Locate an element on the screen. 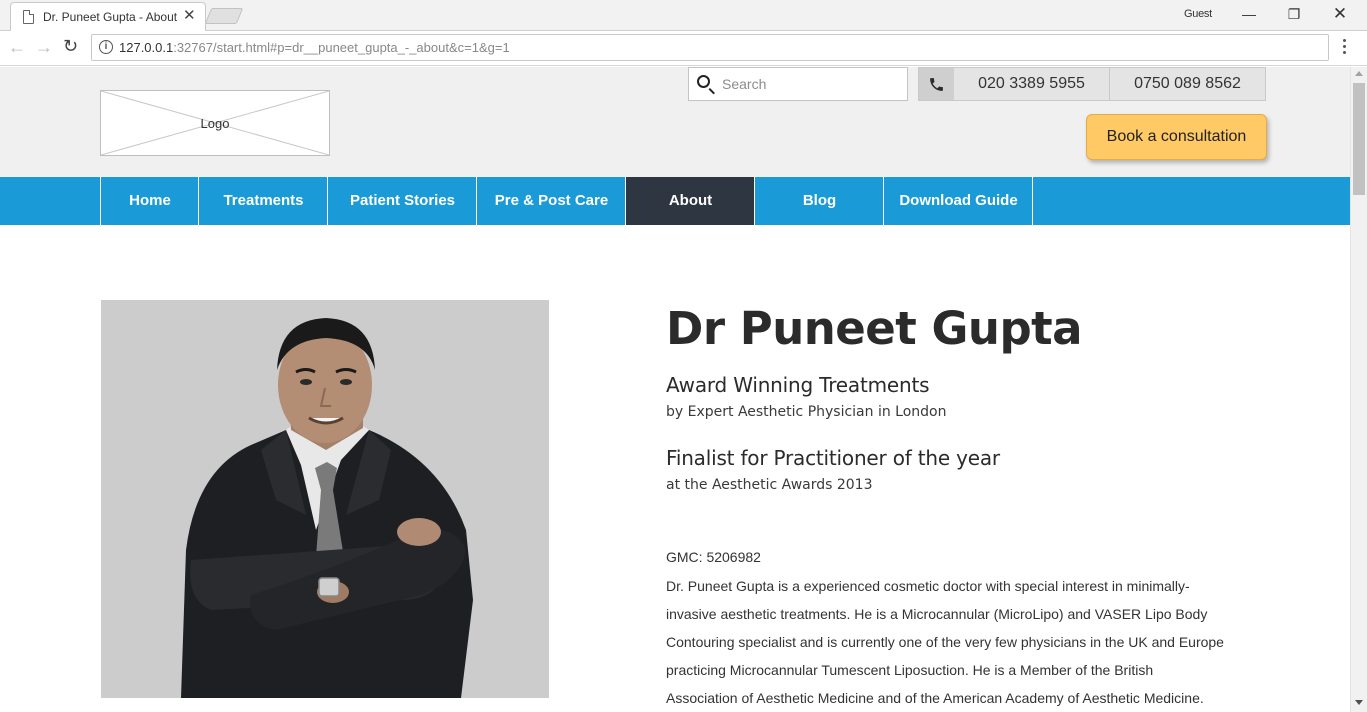 This screenshot has height=712, width=1367. search-box is located at coordinates (798, 84).